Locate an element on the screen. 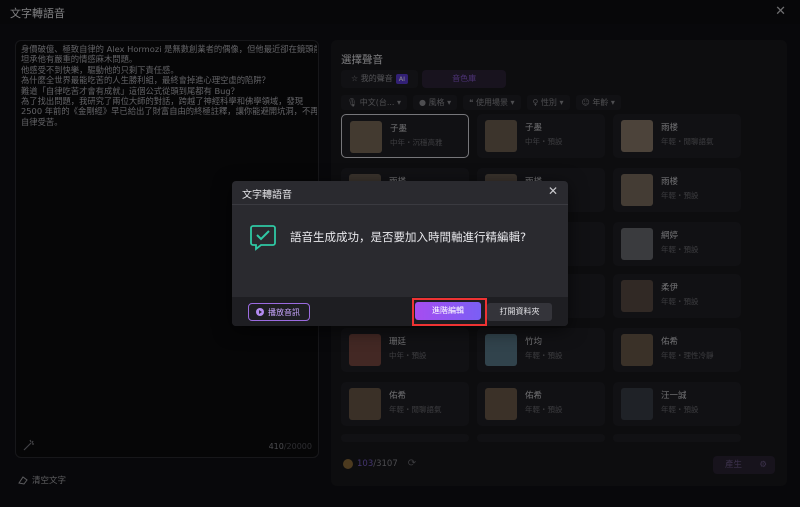  play-audio-label: 播放音訊 is located at coordinates (284, 312).